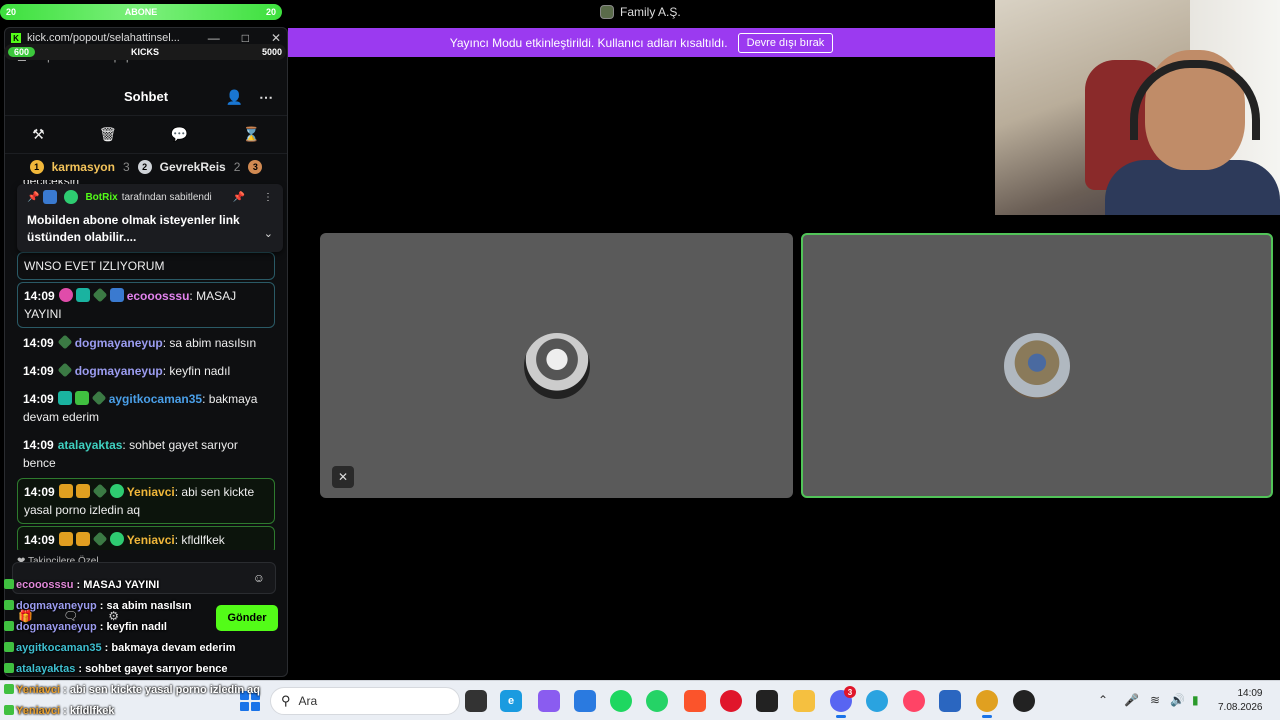 This screenshot has width=1280, height=720. I want to click on edge-icon: e, so click(511, 701).